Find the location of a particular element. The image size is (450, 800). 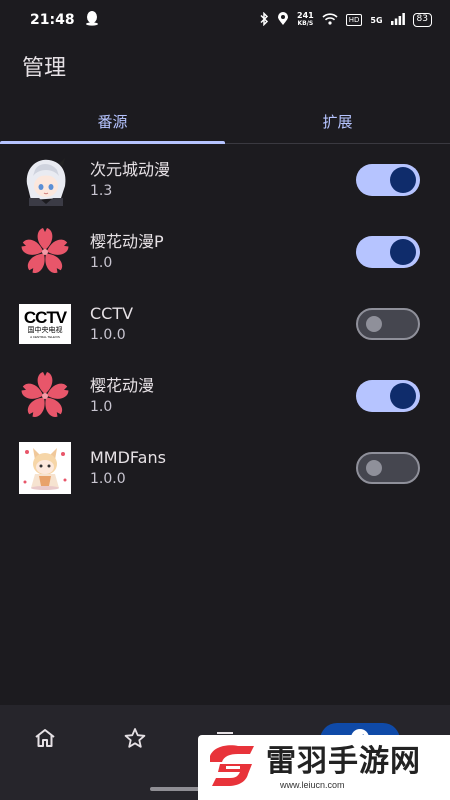

star-icon is located at coordinates (135, 740).